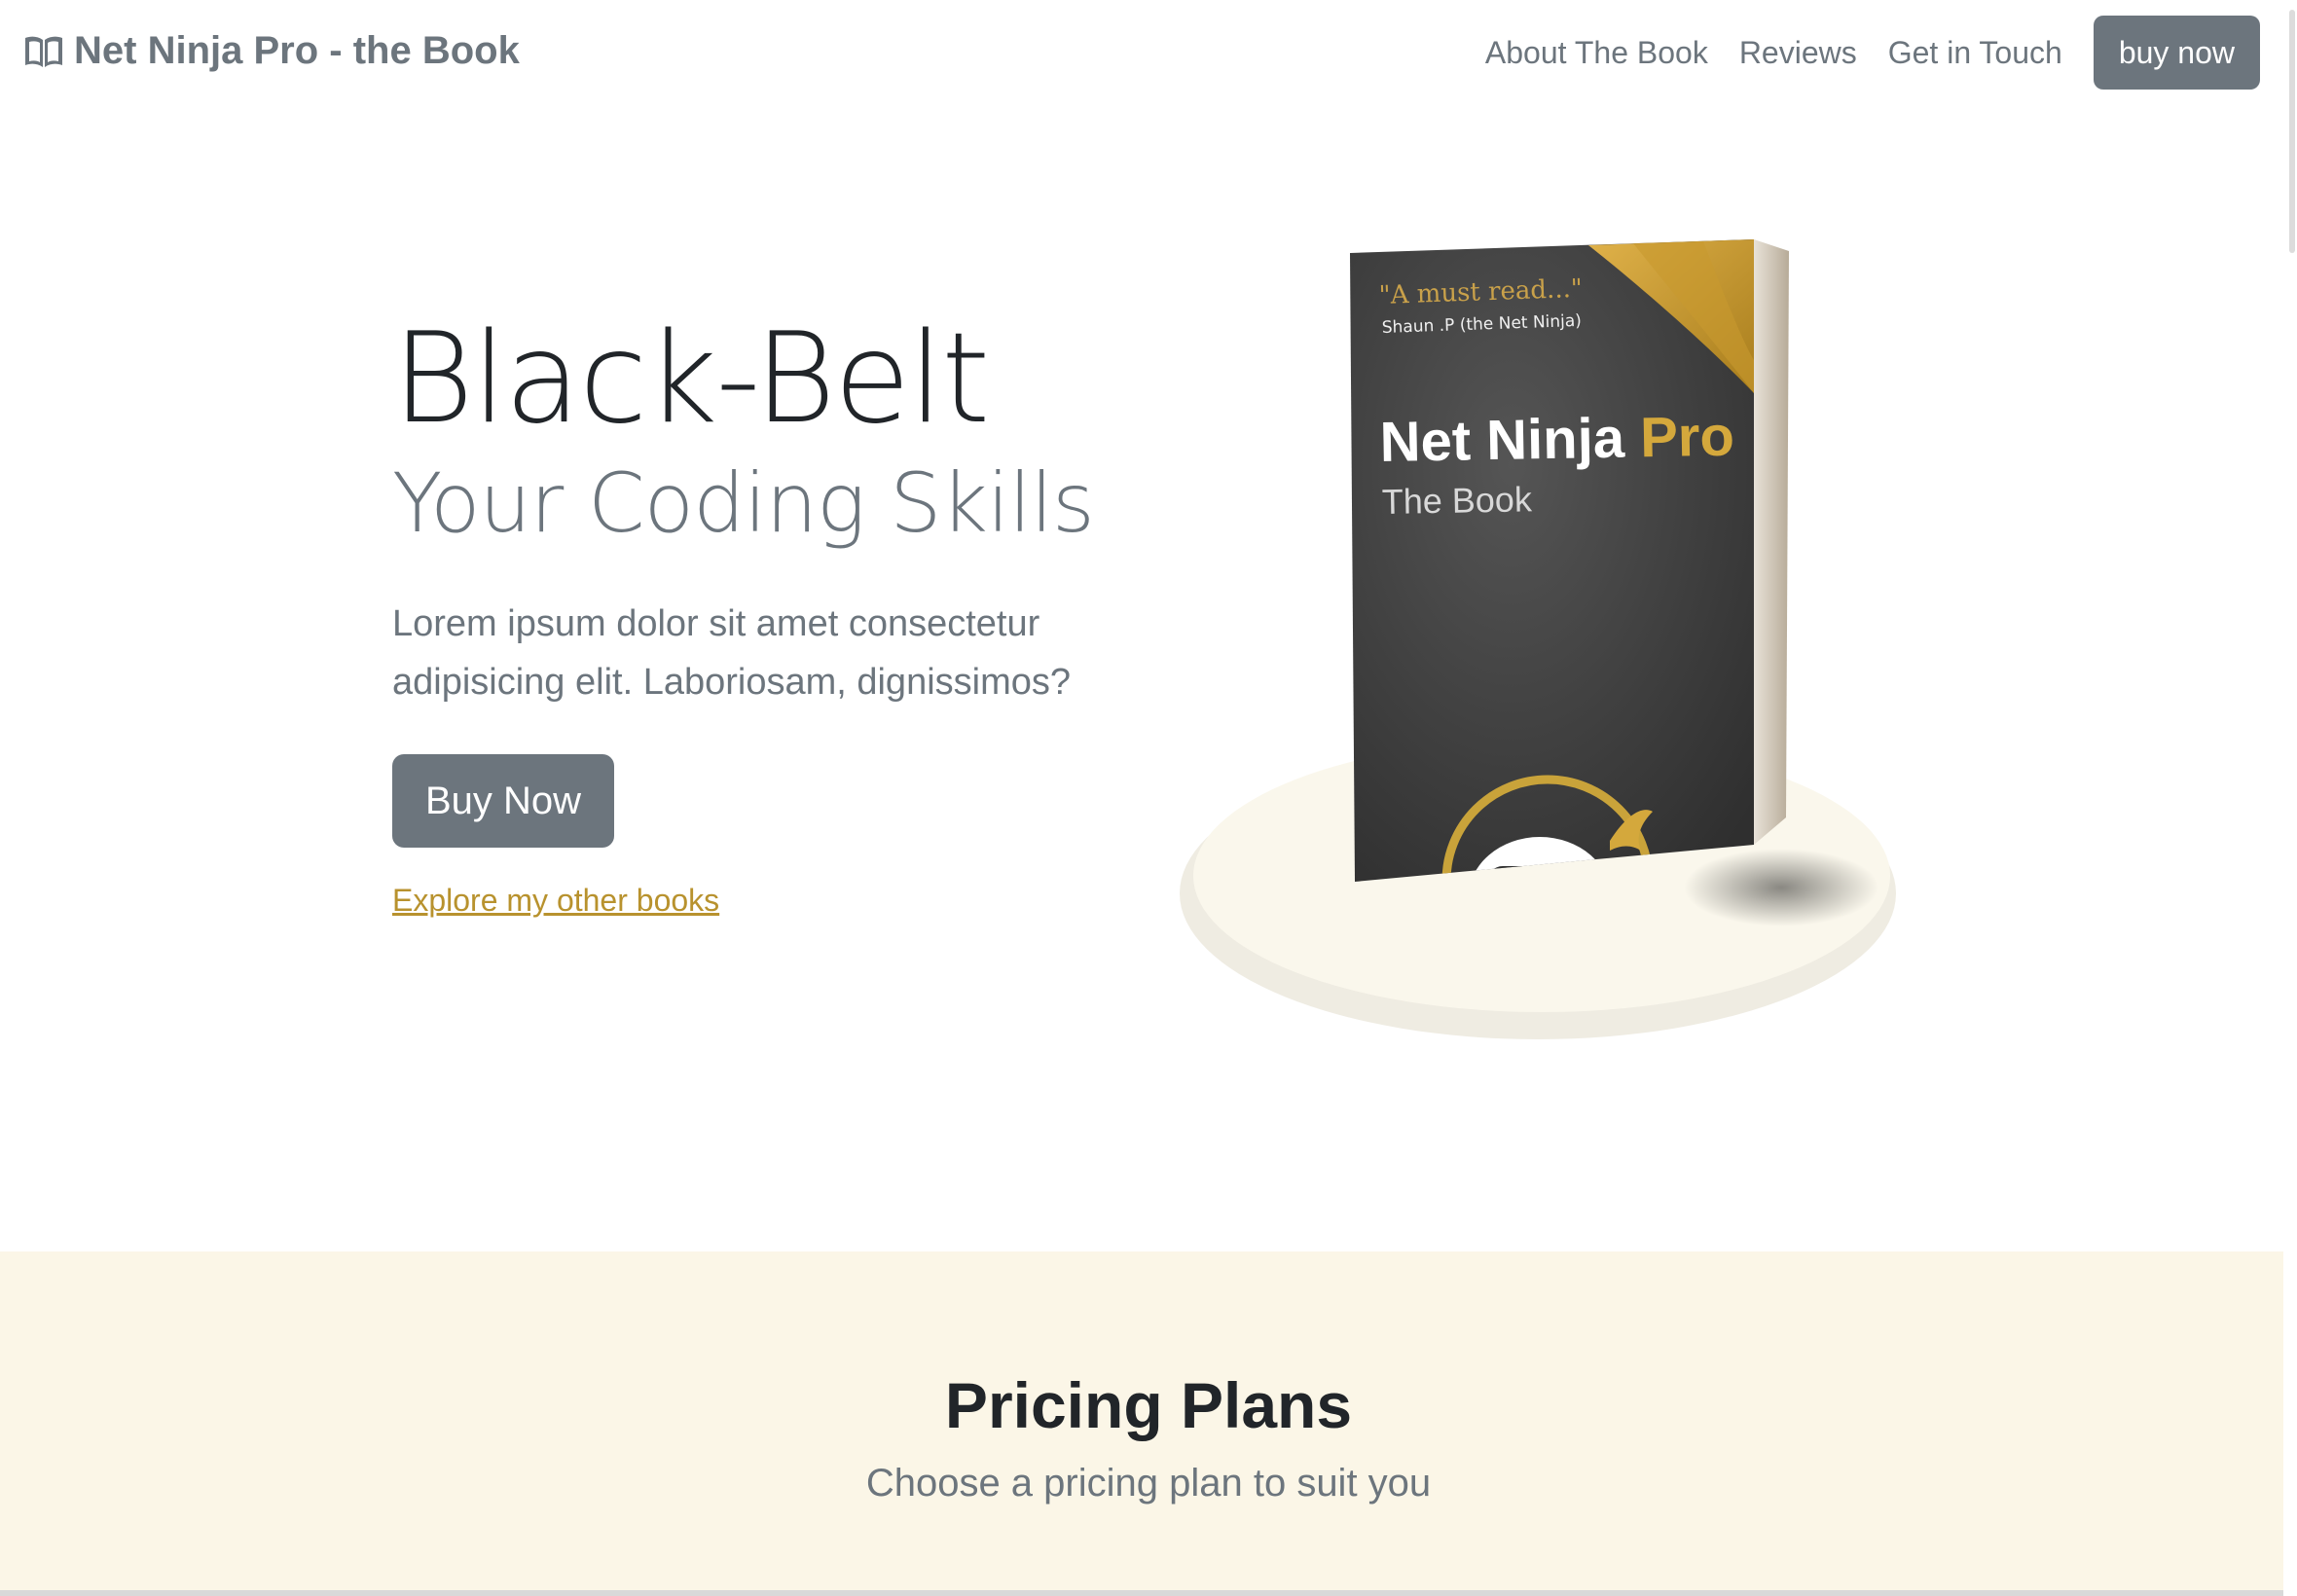 The image size is (2297, 1596). I want to click on nav-buy-now-button: buy now, so click(2176, 53).